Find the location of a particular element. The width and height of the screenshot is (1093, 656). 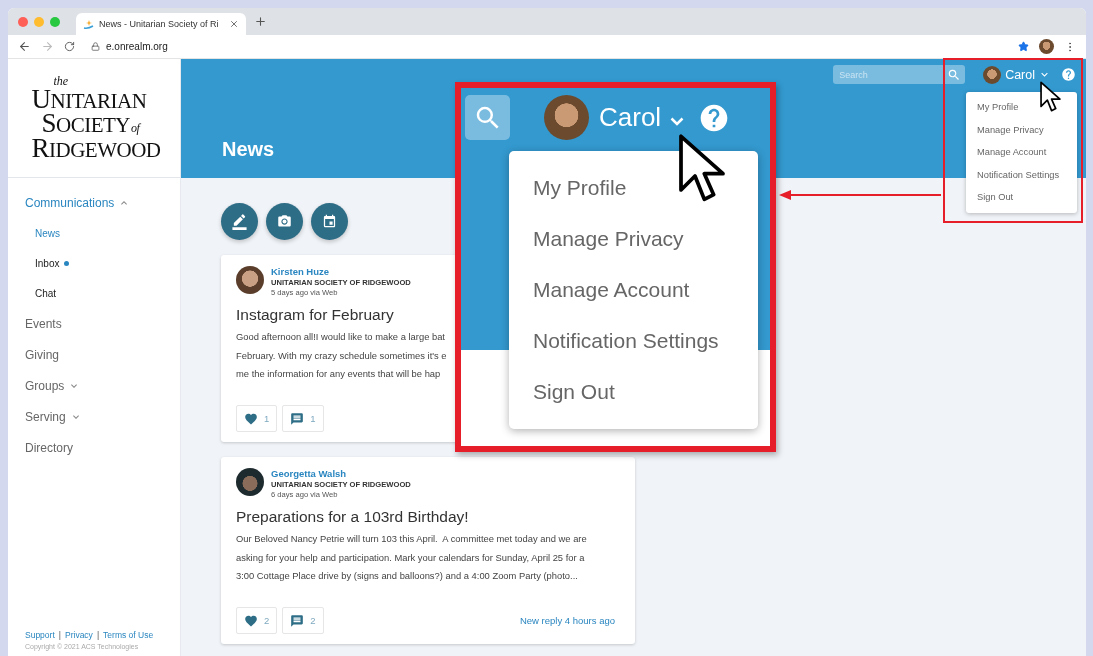

url-text: e.onrealm.org is located at coordinates (137, 46).